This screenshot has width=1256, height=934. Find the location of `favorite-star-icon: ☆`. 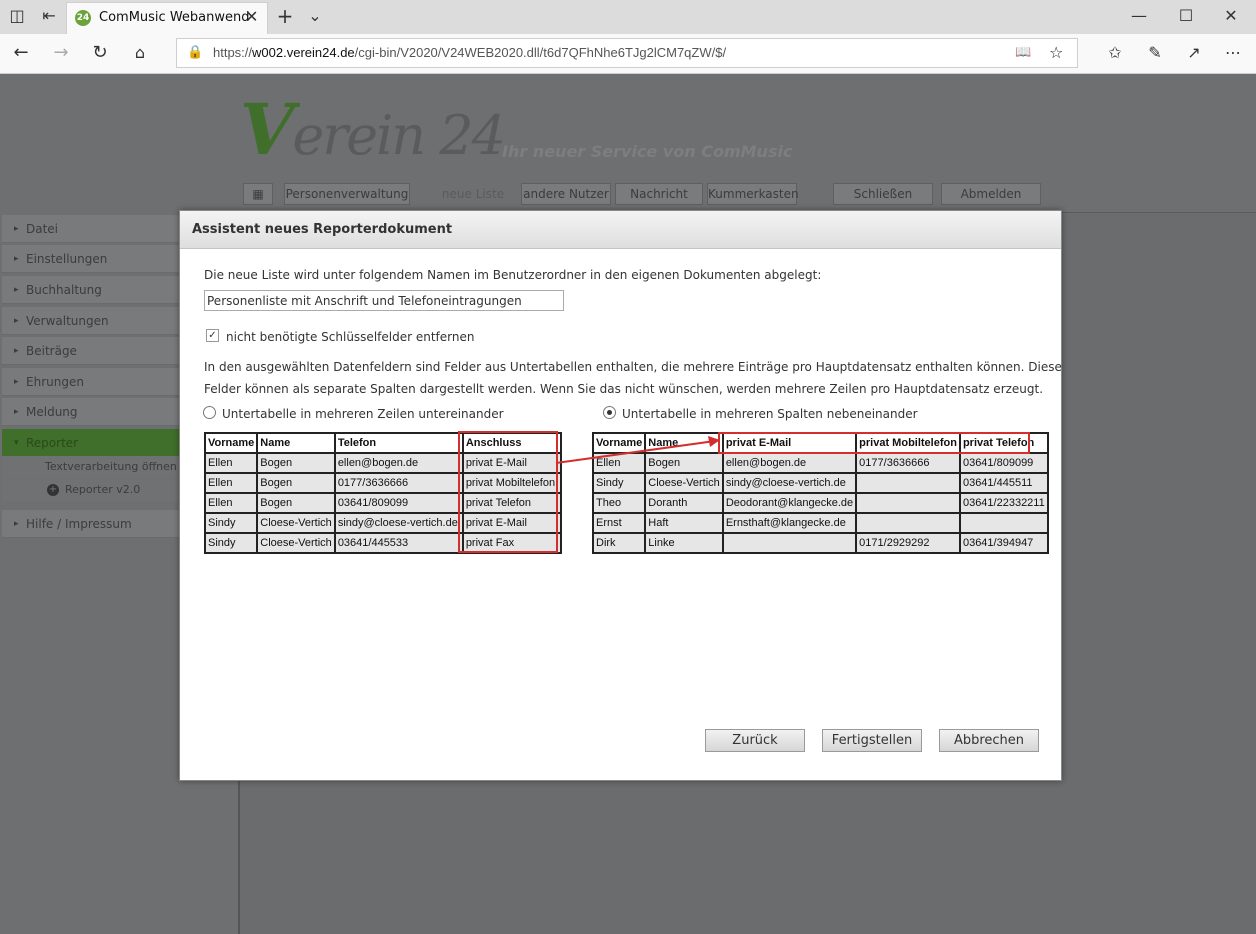

favorite-star-icon: ☆ is located at coordinates (1056, 52).